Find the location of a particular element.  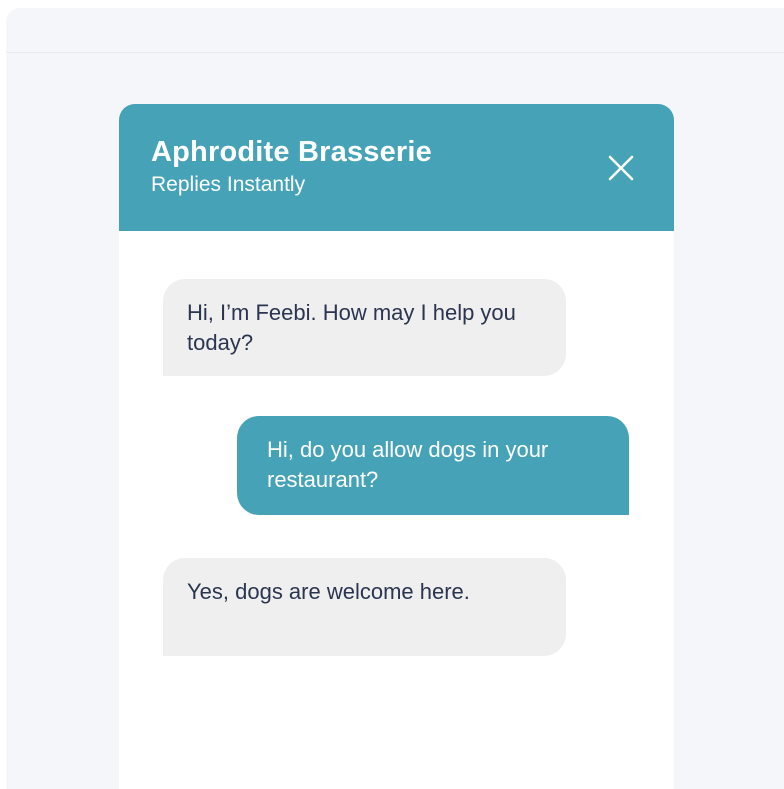

close-icon is located at coordinates (621, 168).